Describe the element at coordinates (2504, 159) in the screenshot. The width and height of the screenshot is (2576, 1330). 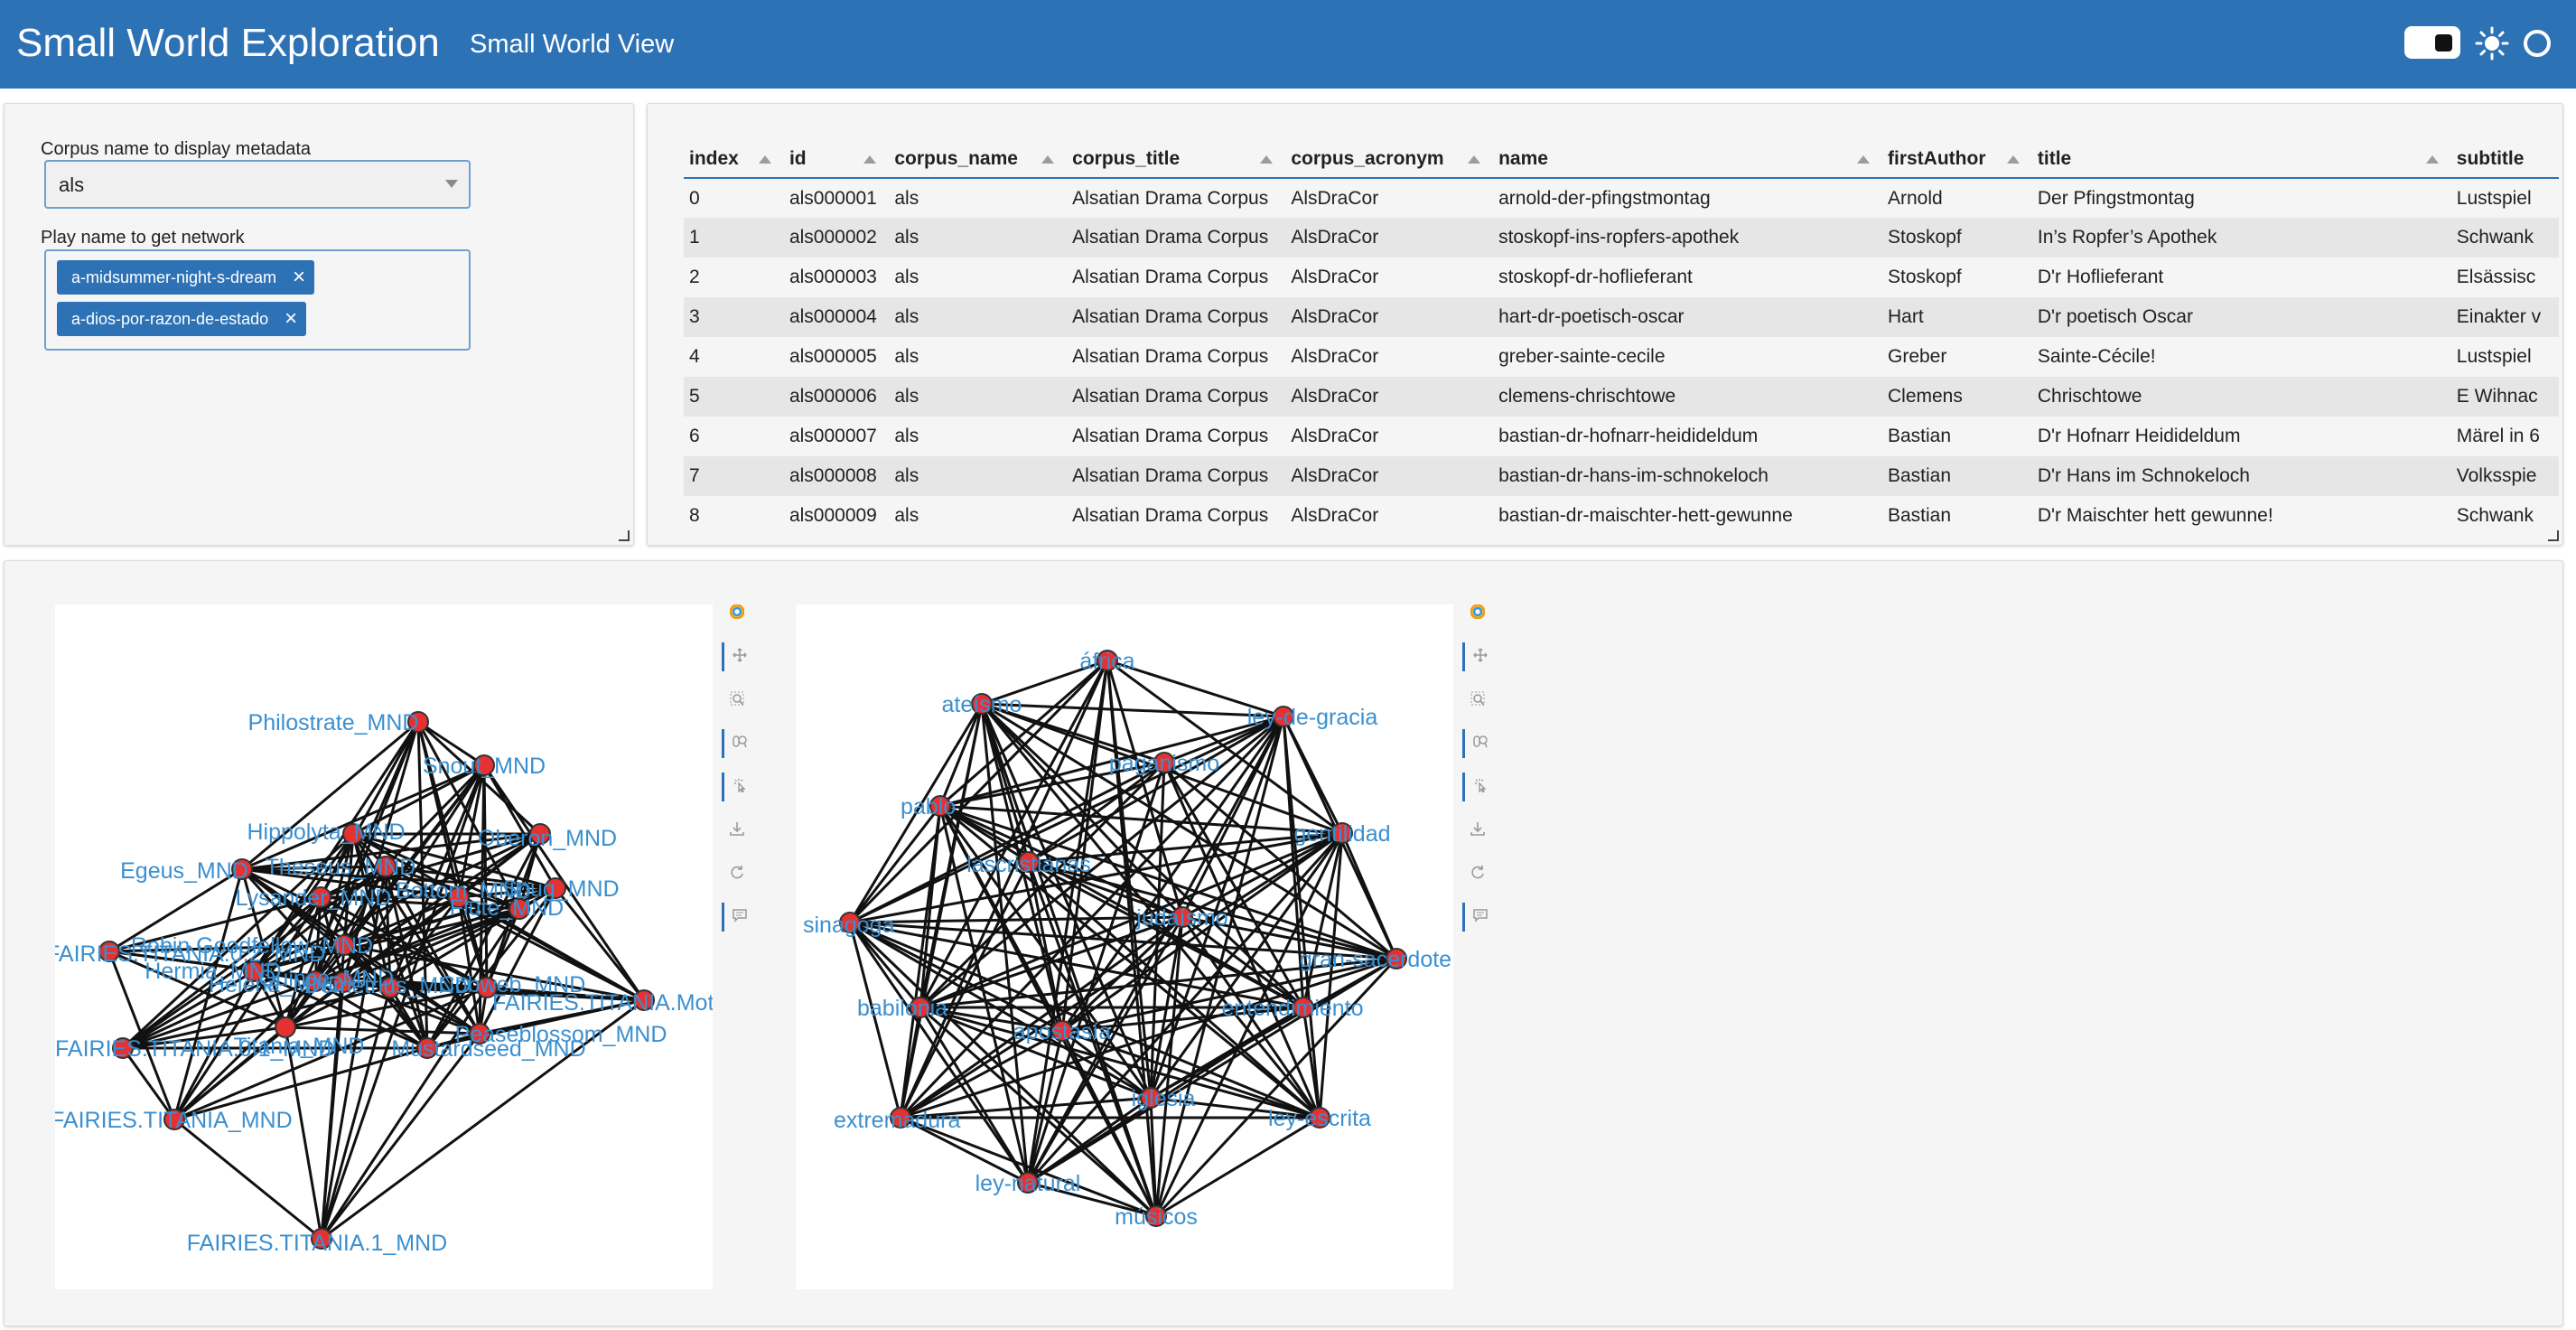
I see `column-header: subtitle` at that location.